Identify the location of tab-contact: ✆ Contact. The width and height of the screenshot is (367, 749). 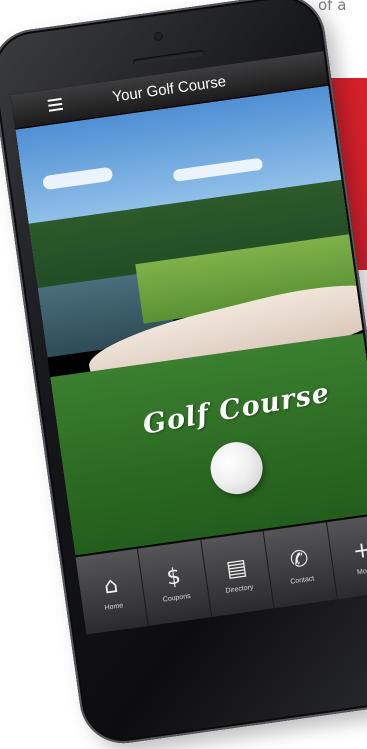
(300, 566).